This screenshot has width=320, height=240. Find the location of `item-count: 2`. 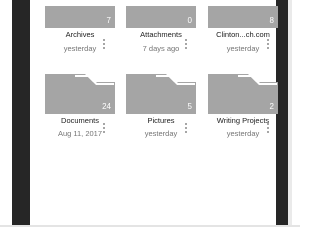

item-count: 2 is located at coordinates (271, 106).